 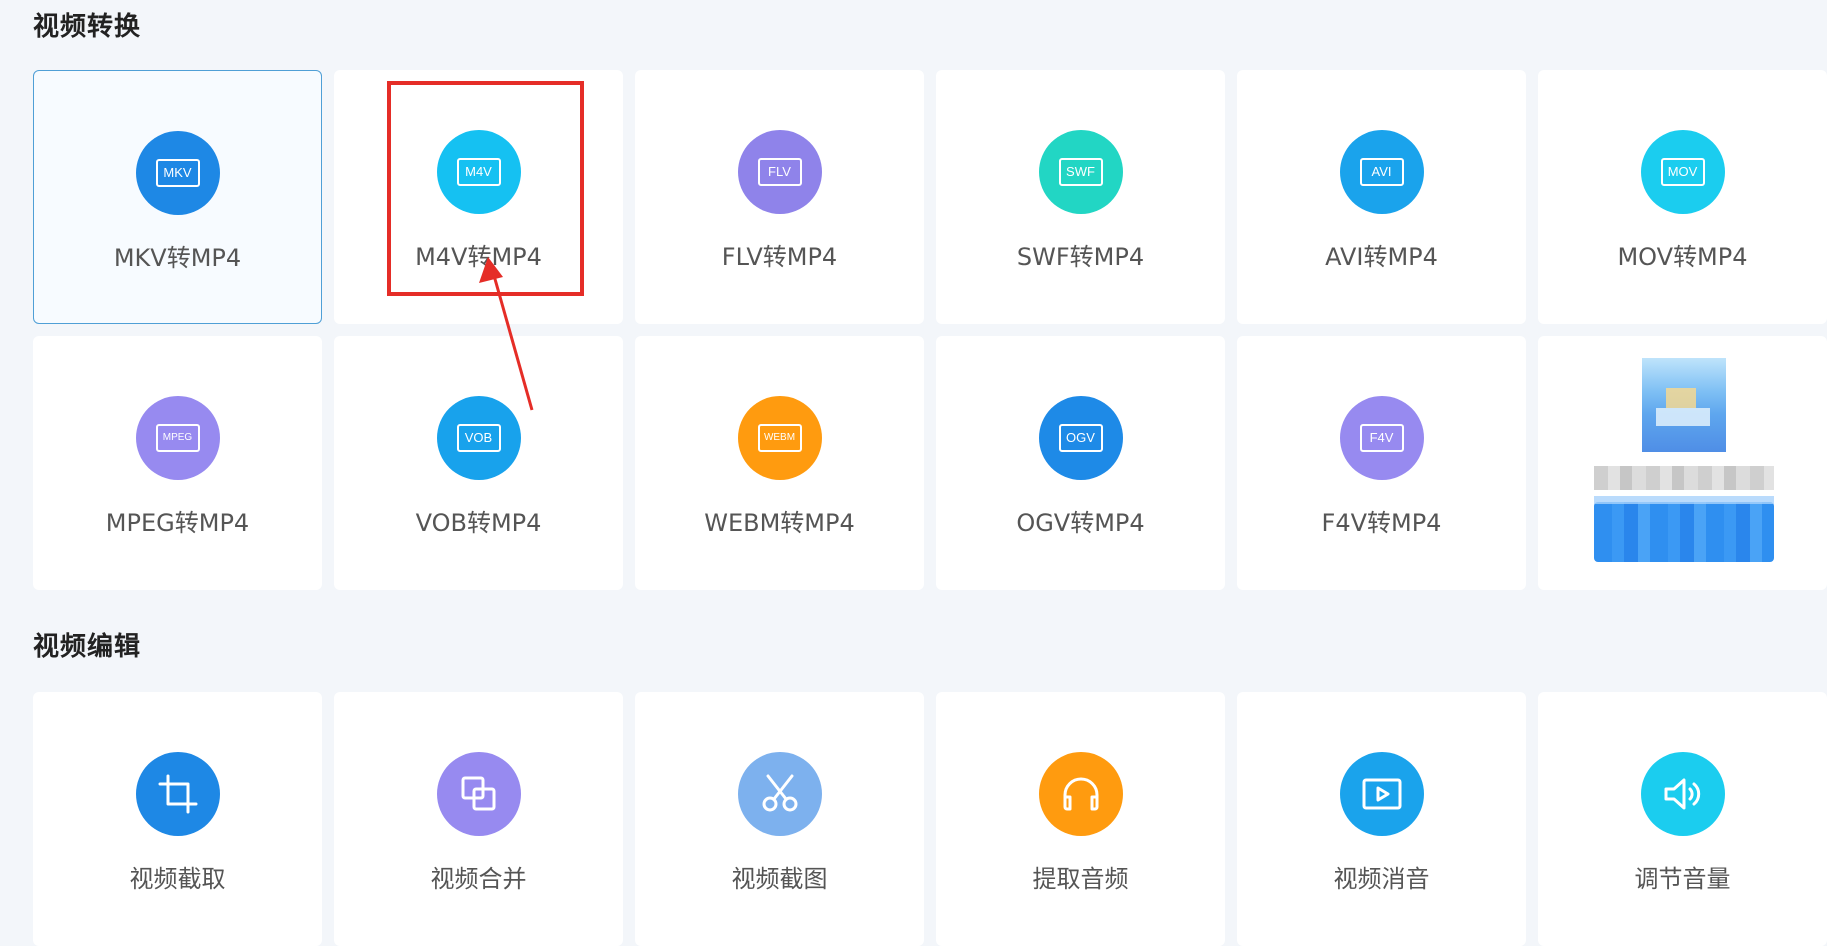 I want to click on edit-card-crop: 视频截取, so click(x=177, y=819).